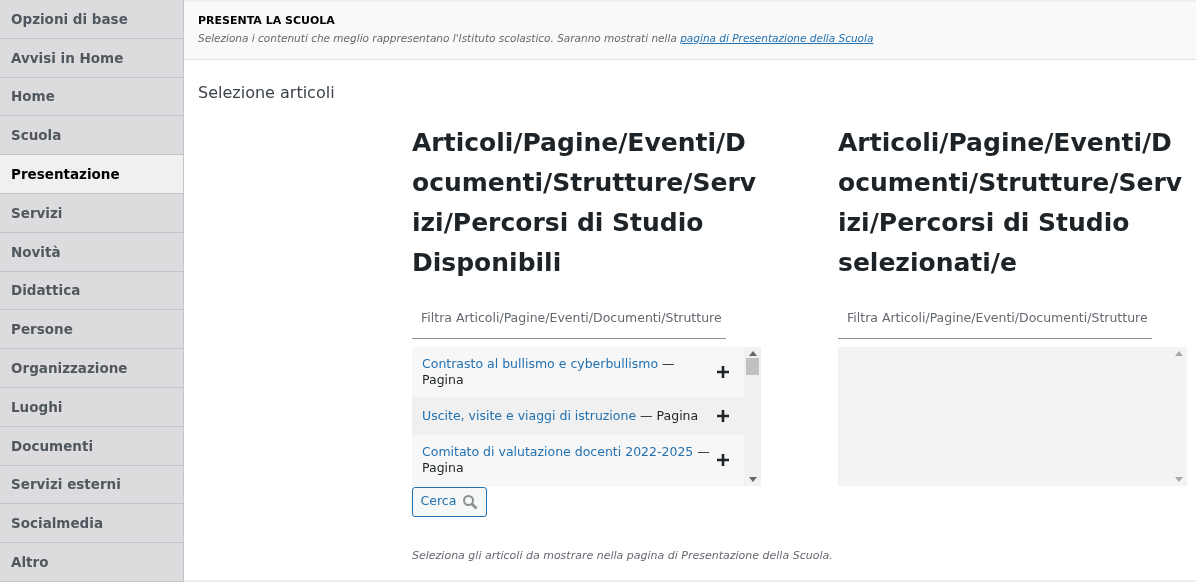 This screenshot has height=582, width=1196. I want to click on item-label: Uscite, visite e viaggi di istruzione — Pagina, so click(561, 415).